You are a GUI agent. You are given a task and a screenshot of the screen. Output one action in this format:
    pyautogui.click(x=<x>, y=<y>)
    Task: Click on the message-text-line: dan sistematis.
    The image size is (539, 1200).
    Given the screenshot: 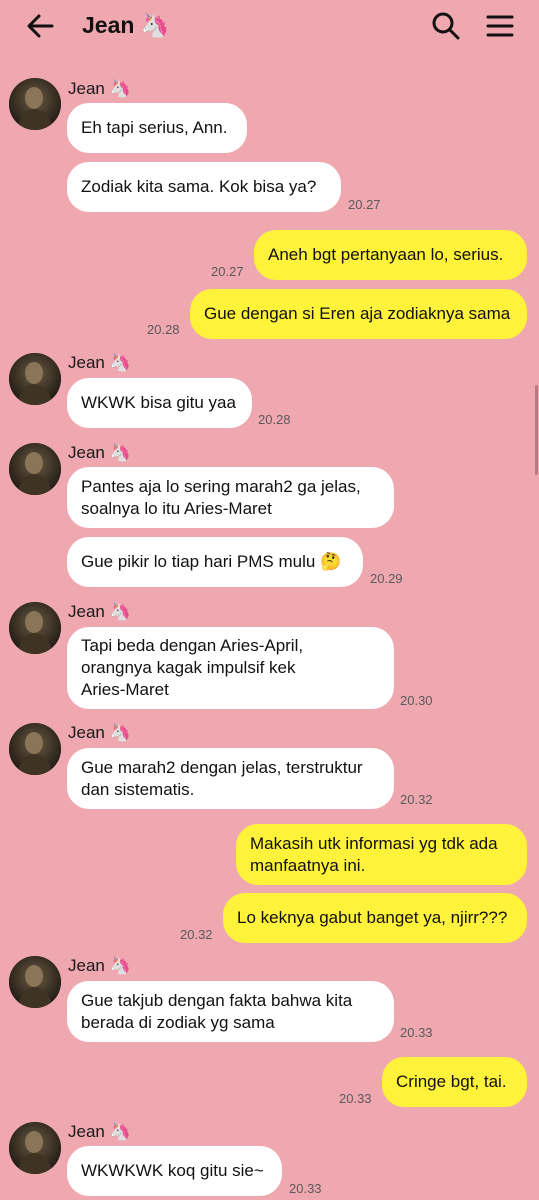 What is the action you would take?
    pyautogui.click(x=138, y=789)
    